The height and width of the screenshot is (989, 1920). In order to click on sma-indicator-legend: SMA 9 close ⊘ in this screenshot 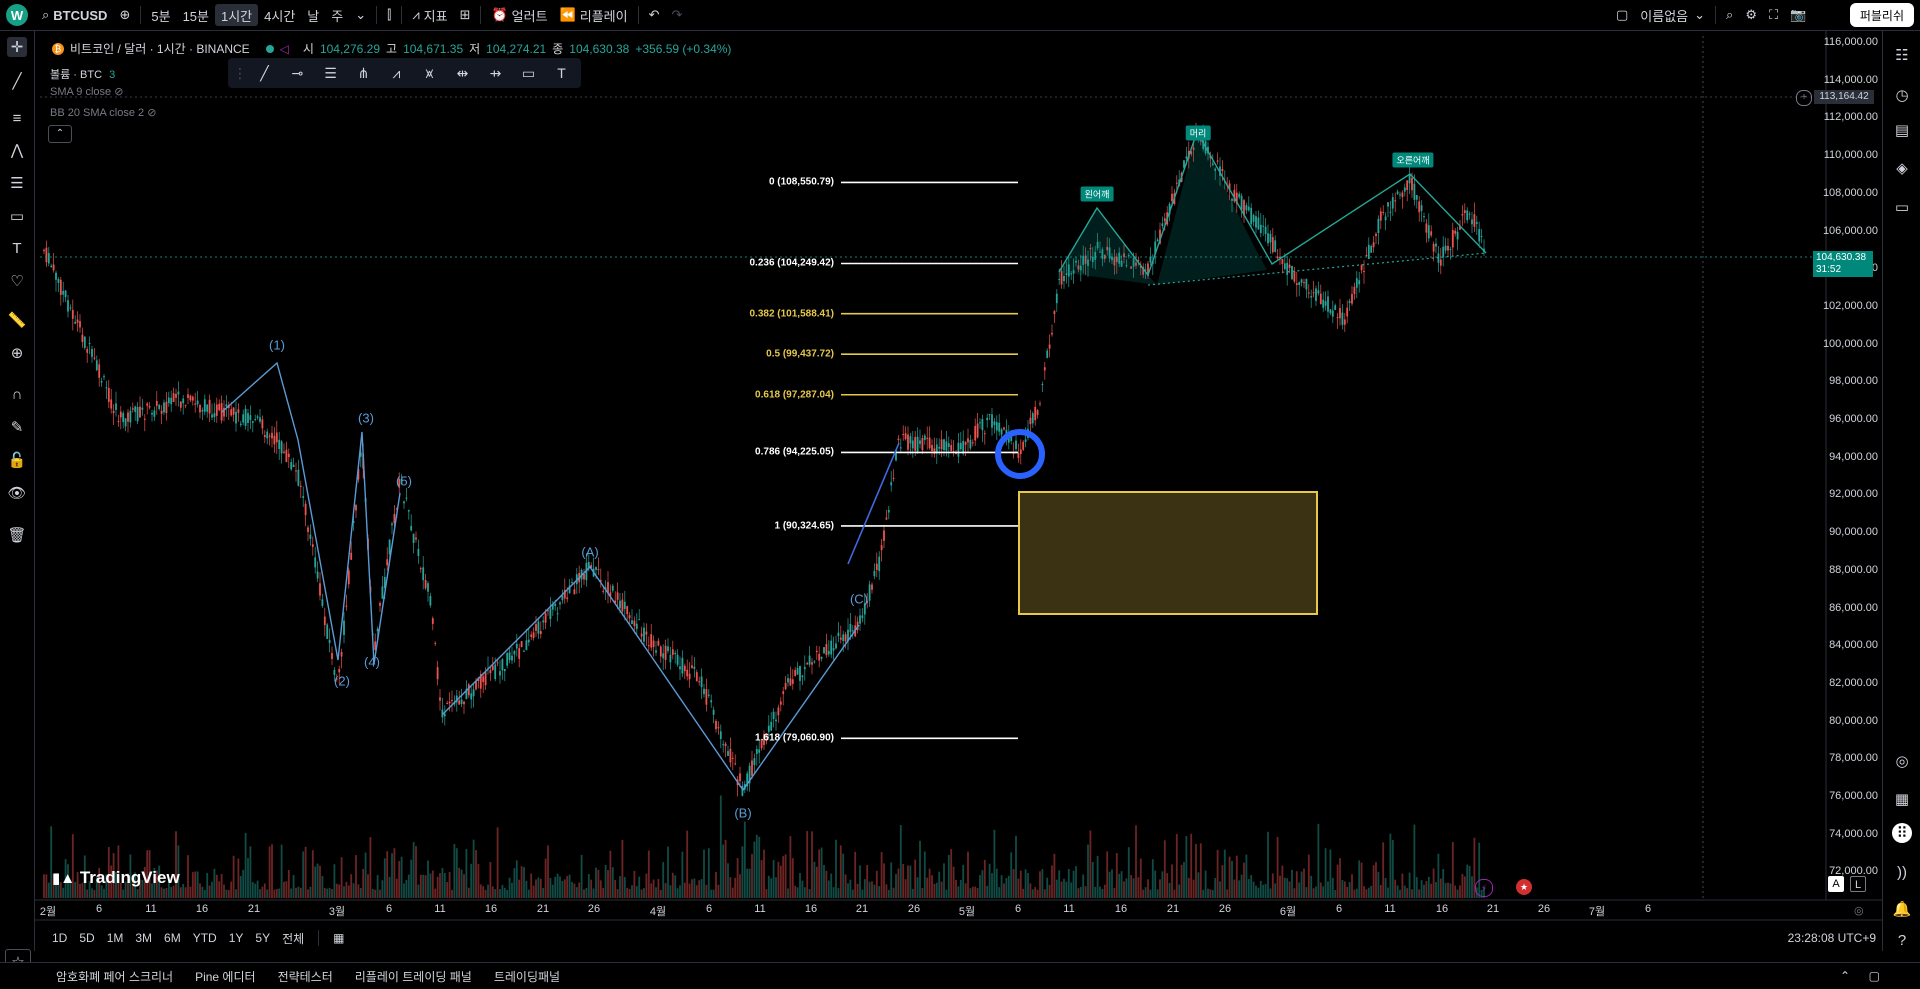, I will do `click(86, 91)`.